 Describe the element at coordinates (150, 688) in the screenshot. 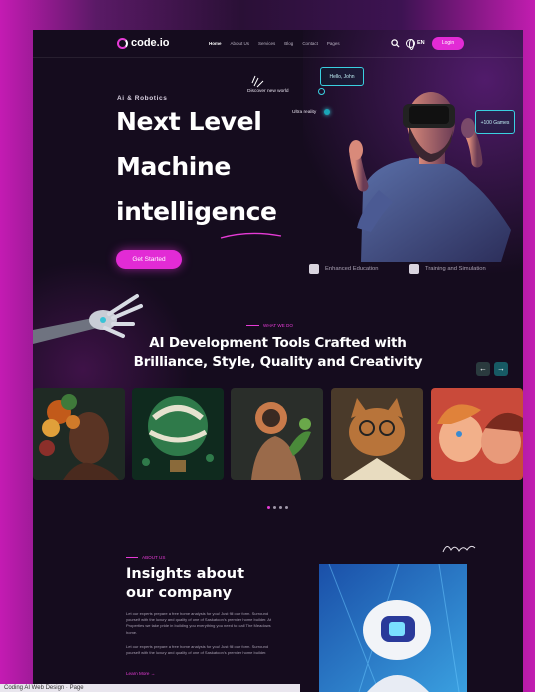

I see `image-caption: Coding AI Web Design · Page` at that location.